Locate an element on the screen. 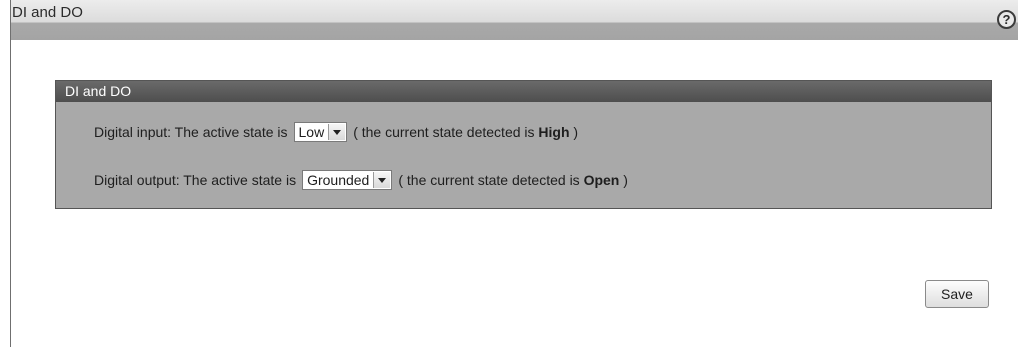 This screenshot has height=347, width=1018. digital-output-current-prefix: ( the current state detected is is located at coordinates (489, 180).